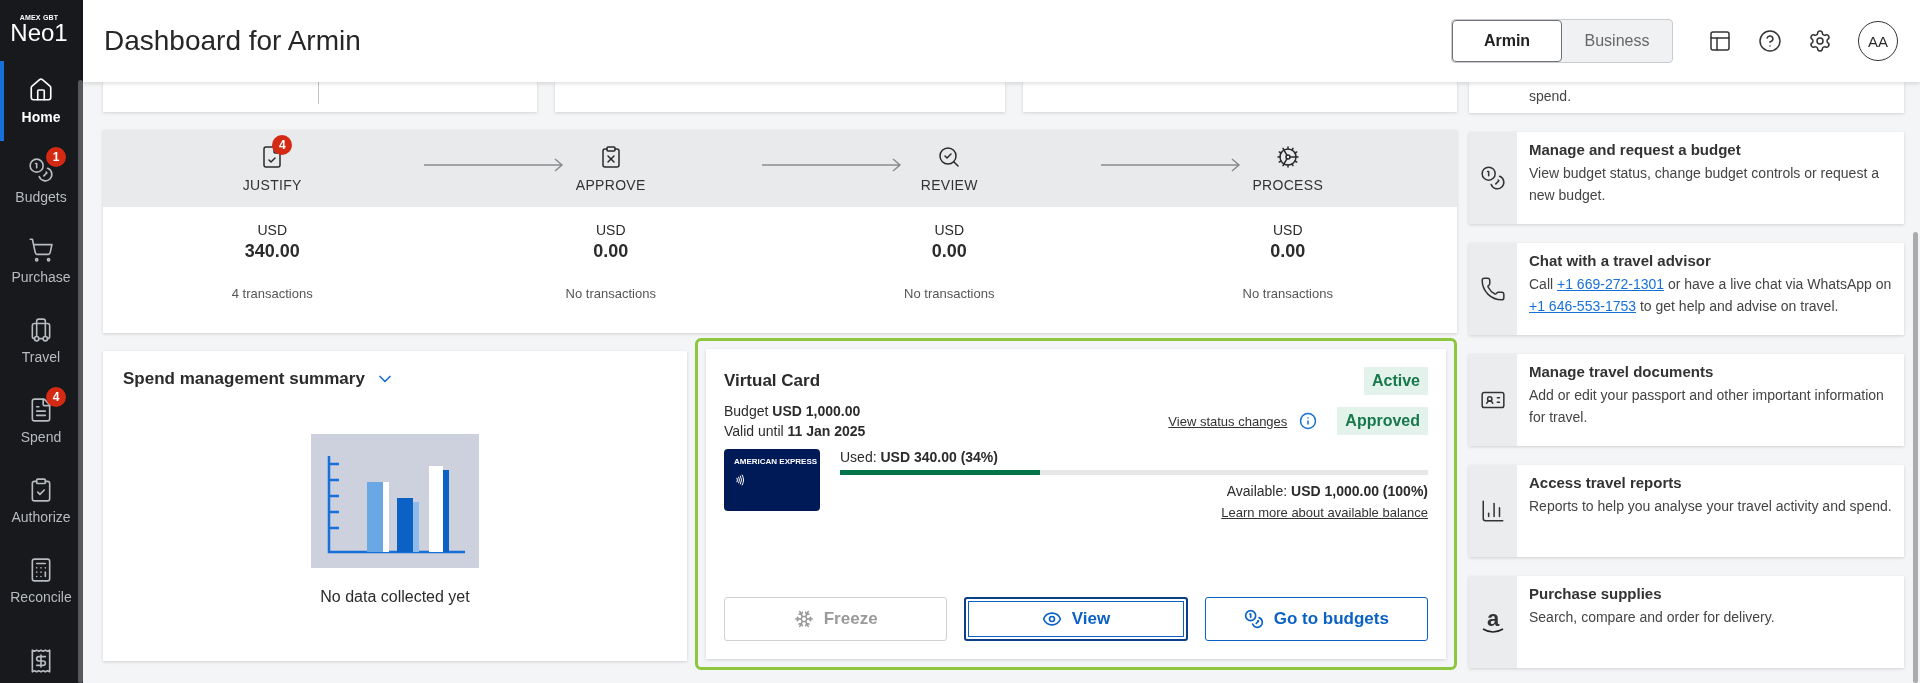 The image size is (1920, 683). I want to click on empty-message: No data collected yet, so click(395, 597).